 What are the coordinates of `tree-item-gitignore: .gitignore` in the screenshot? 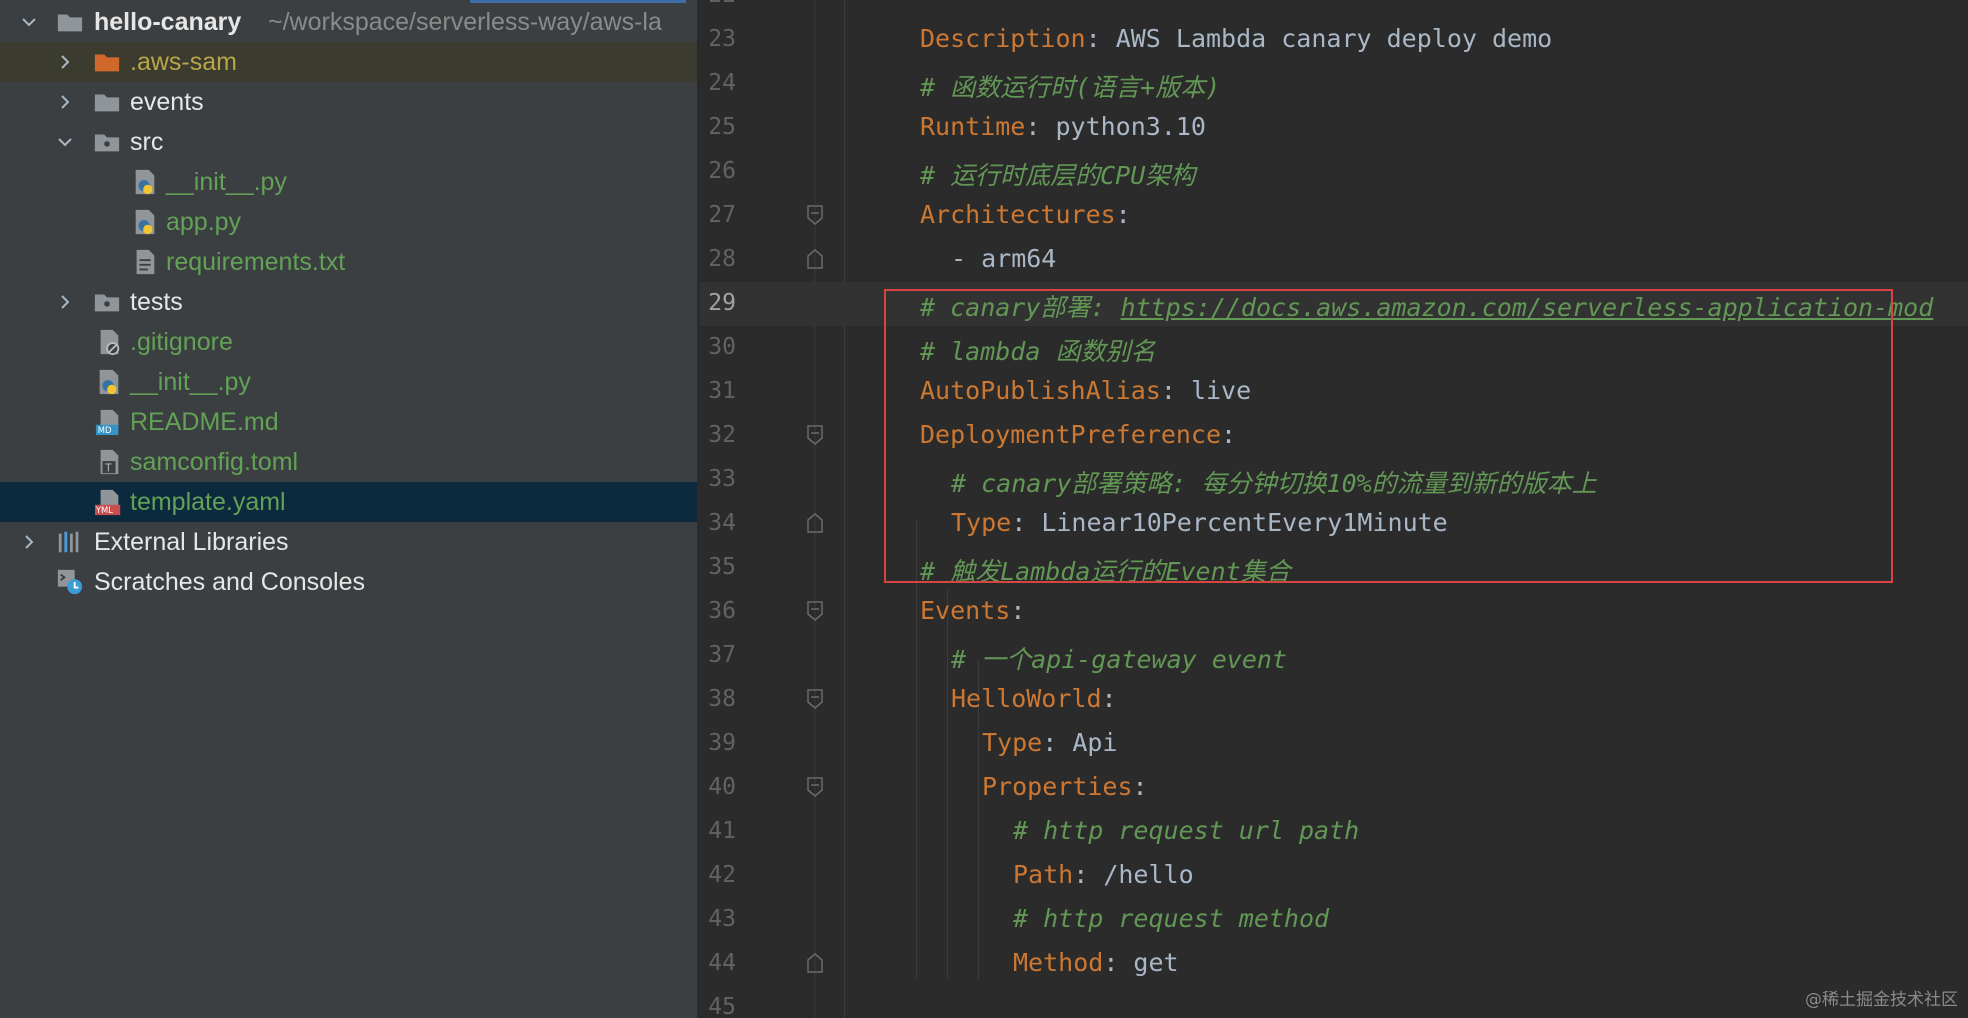 It's located at (348, 342).